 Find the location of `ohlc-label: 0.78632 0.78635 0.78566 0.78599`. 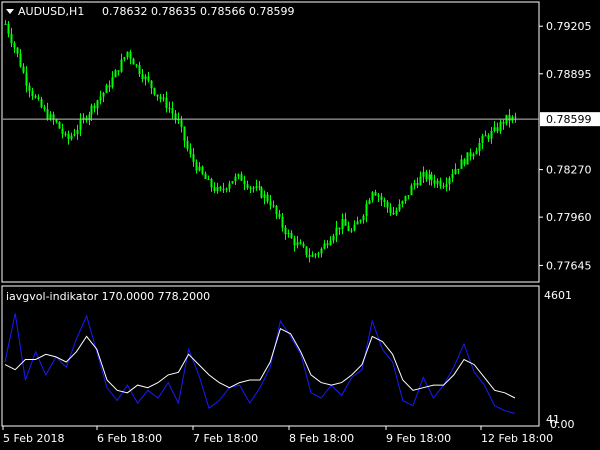

ohlc-label: 0.78632 0.78635 0.78566 0.78599 is located at coordinates (198, 11).